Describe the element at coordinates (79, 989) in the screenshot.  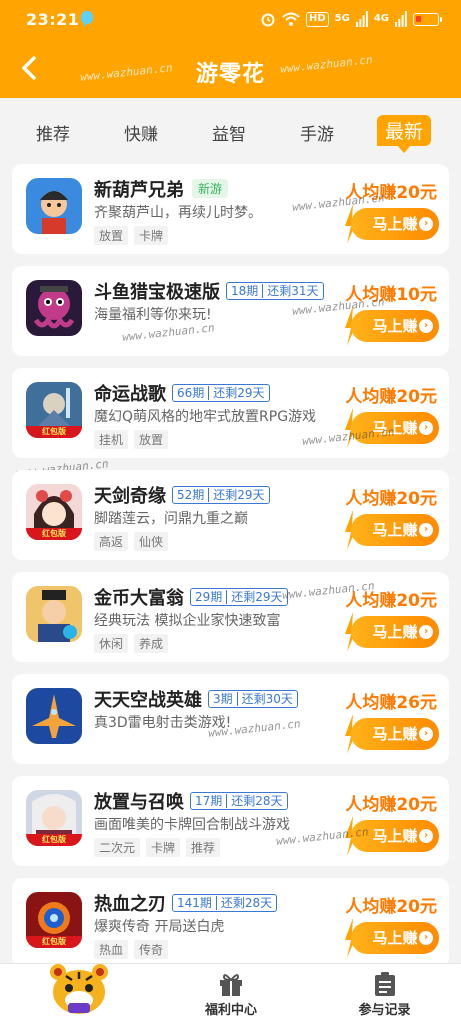
I see `tiger-mascot-icon` at that location.